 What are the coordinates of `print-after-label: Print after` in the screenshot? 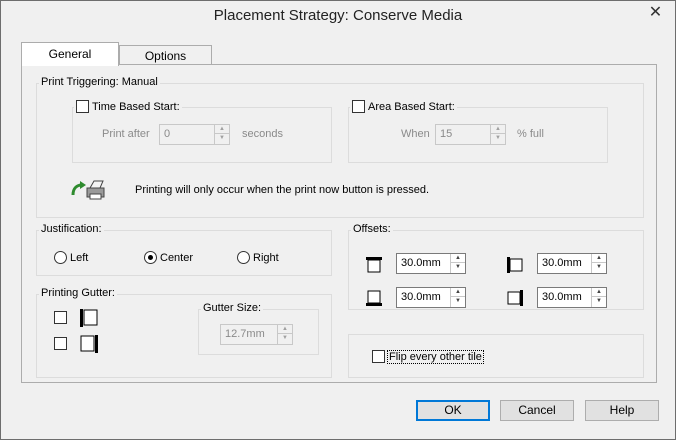 It's located at (126, 134).